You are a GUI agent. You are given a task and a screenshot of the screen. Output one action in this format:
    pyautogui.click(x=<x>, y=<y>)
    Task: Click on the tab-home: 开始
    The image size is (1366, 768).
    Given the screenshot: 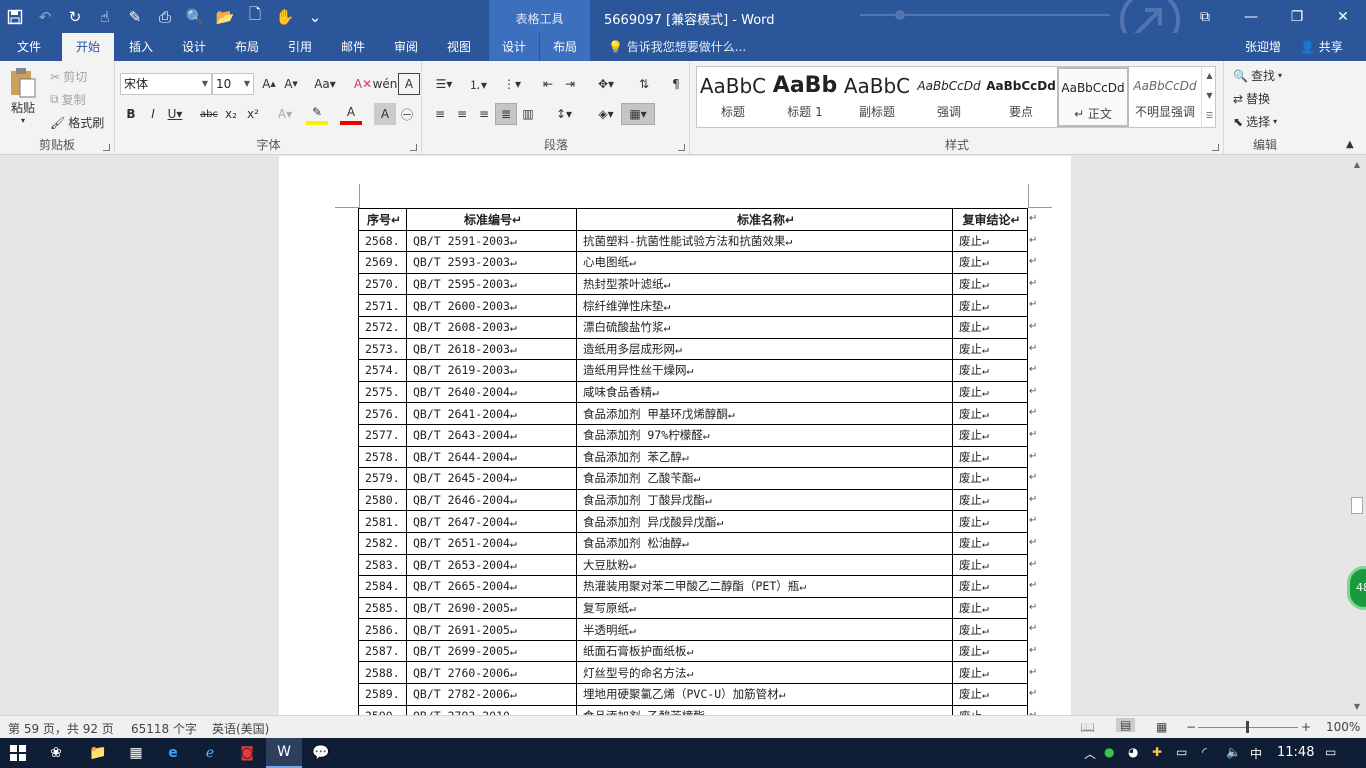 What is the action you would take?
    pyautogui.click(x=88, y=47)
    